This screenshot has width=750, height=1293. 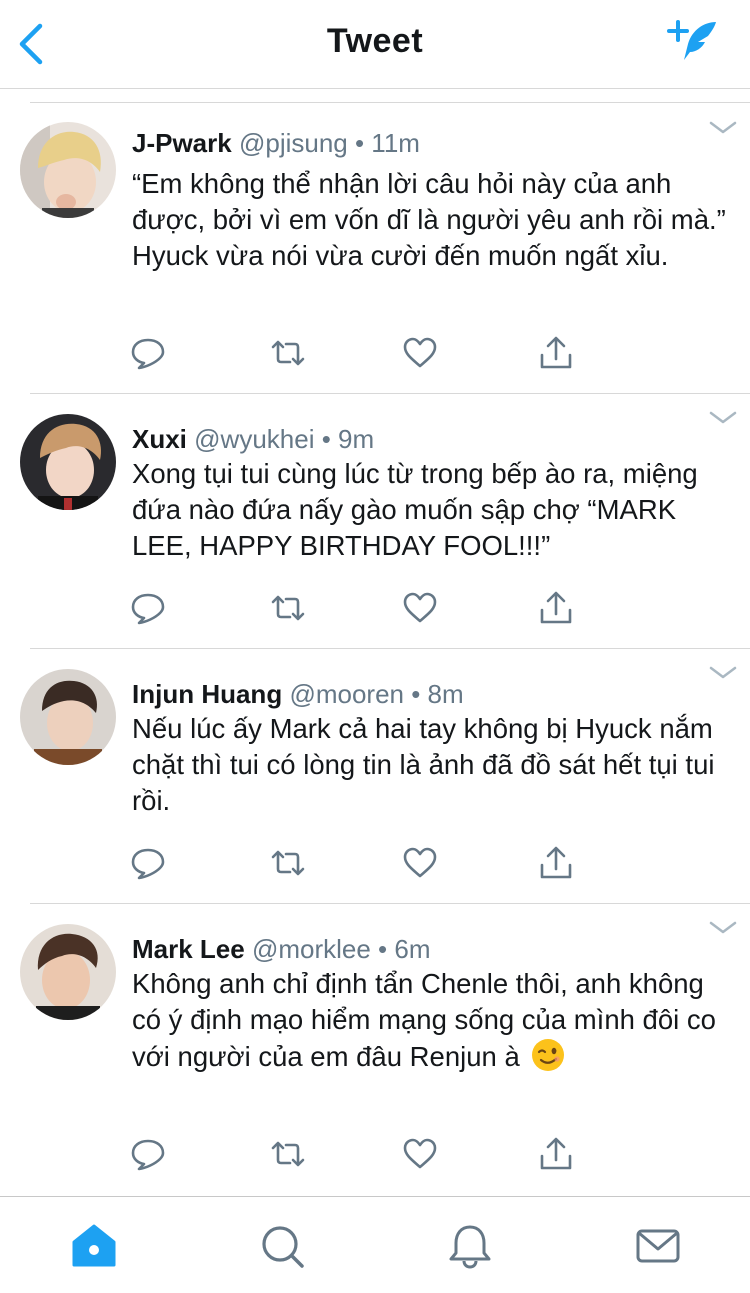 I want to click on handle-and-time: @morklee • 6m, so click(x=341, y=949).